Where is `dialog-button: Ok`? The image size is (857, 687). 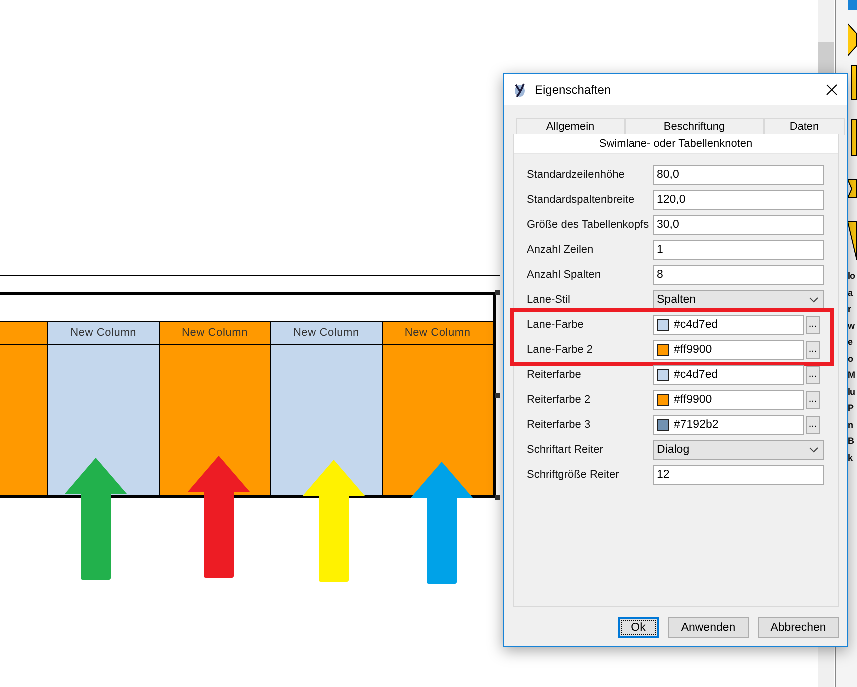 dialog-button: Ok is located at coordinates (638, 627).